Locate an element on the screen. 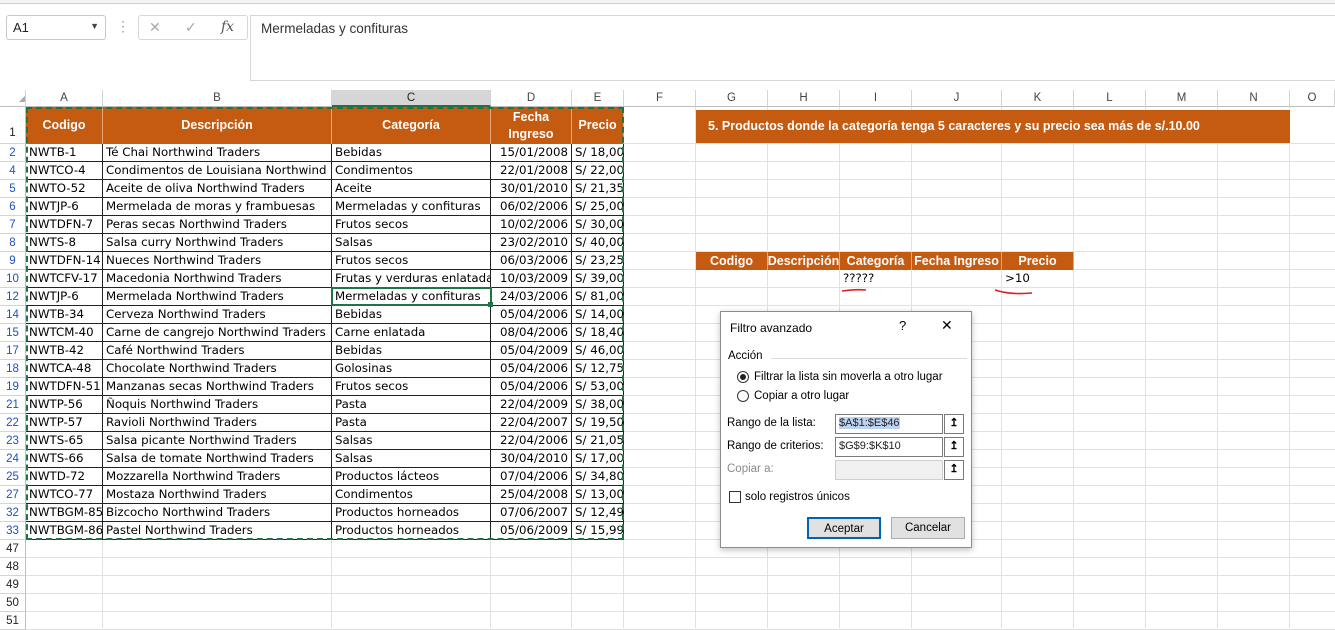  column-header-I: I is located at coordinates (876, 98).